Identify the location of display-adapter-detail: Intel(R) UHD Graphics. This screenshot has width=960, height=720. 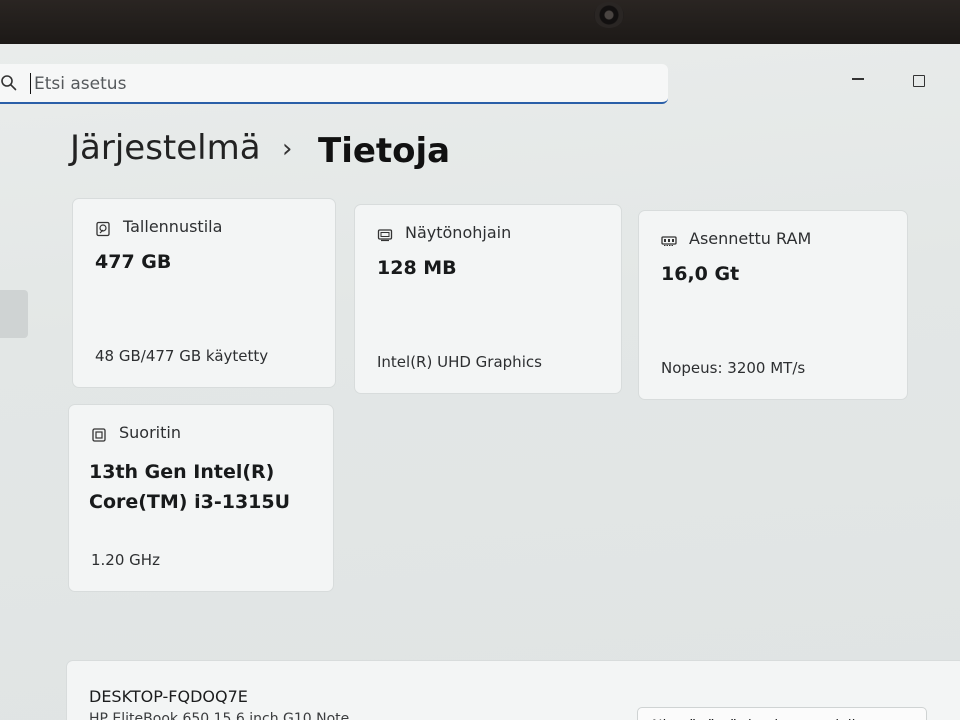
(459, 362).